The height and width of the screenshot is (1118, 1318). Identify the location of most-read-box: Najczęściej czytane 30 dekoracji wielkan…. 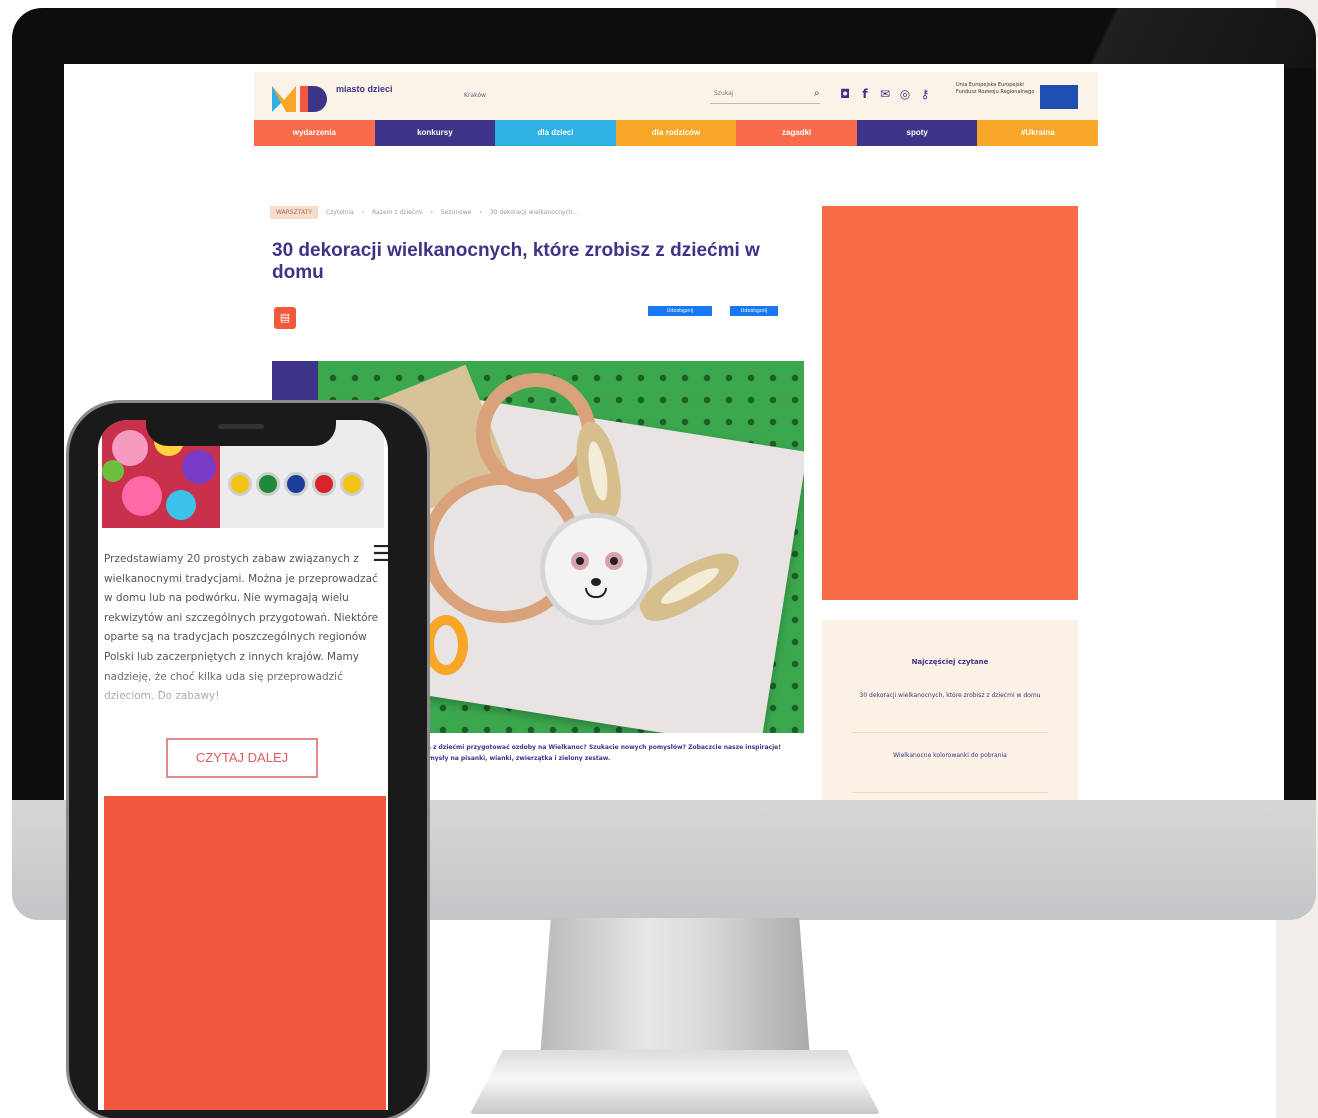
(950, 710).